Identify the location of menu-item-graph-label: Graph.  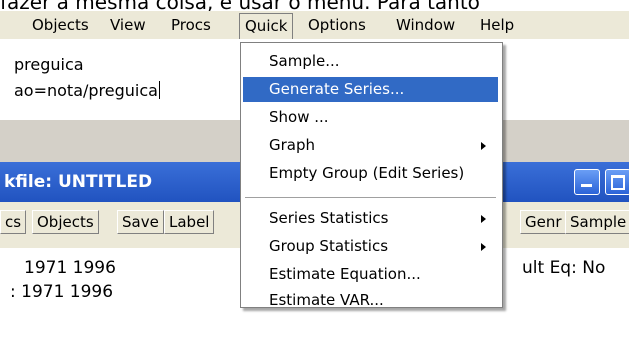
(292, 145).